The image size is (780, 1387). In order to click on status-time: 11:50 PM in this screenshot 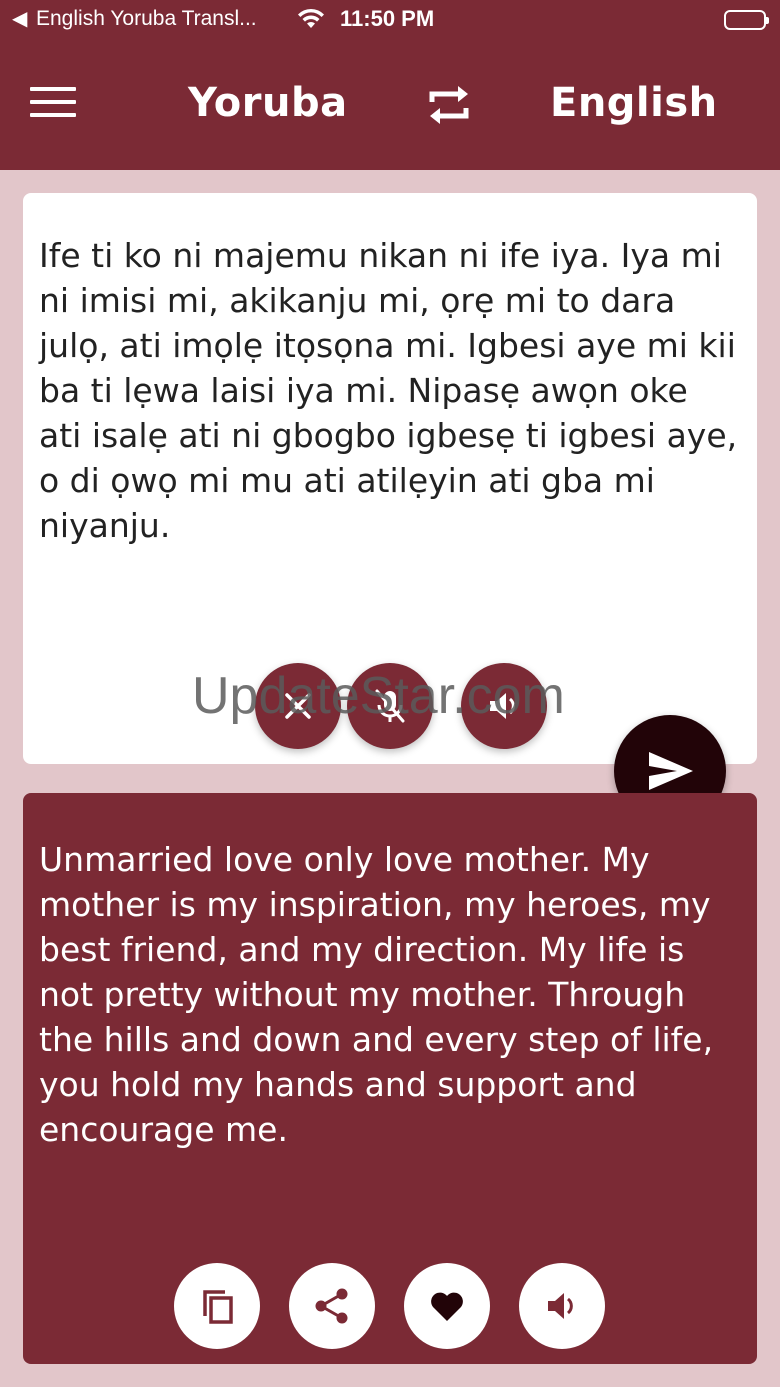, I will do `click(387, 18)`.